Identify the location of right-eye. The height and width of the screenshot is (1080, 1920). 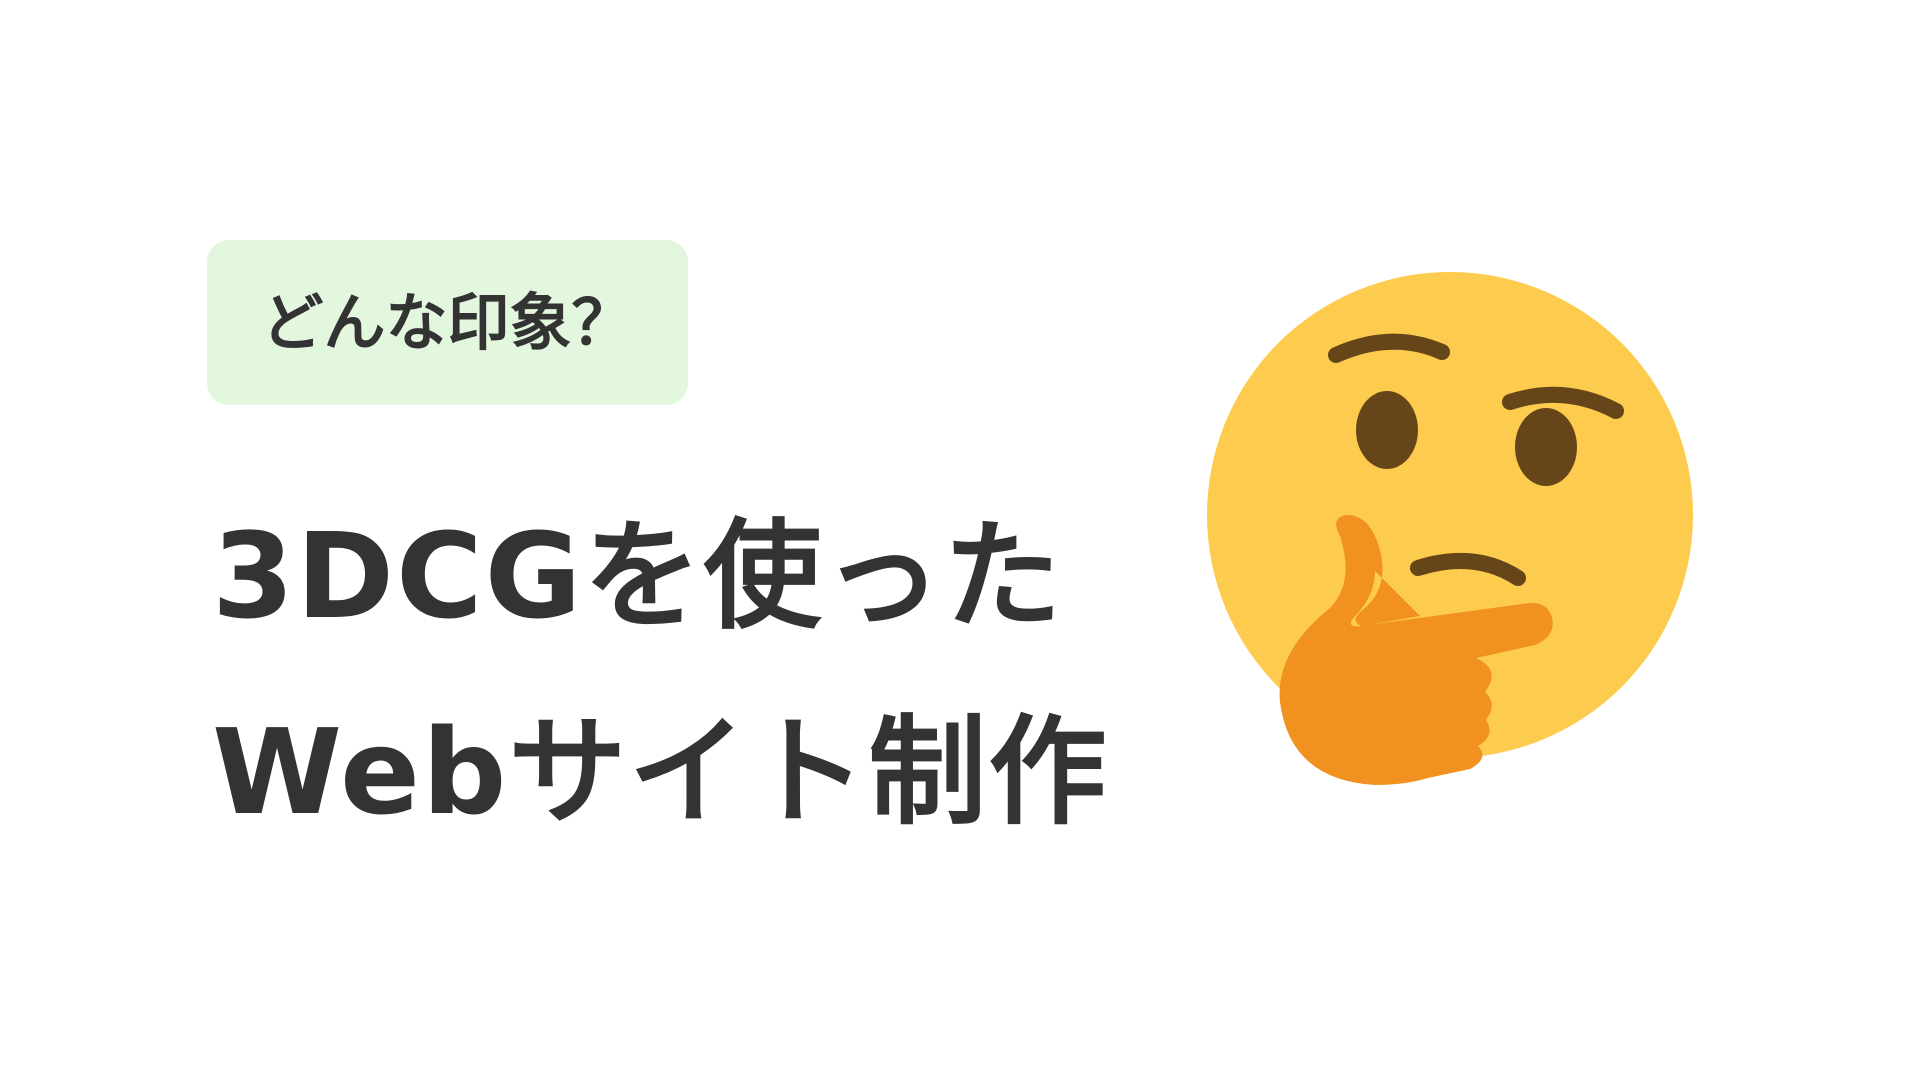
(1546, 447).